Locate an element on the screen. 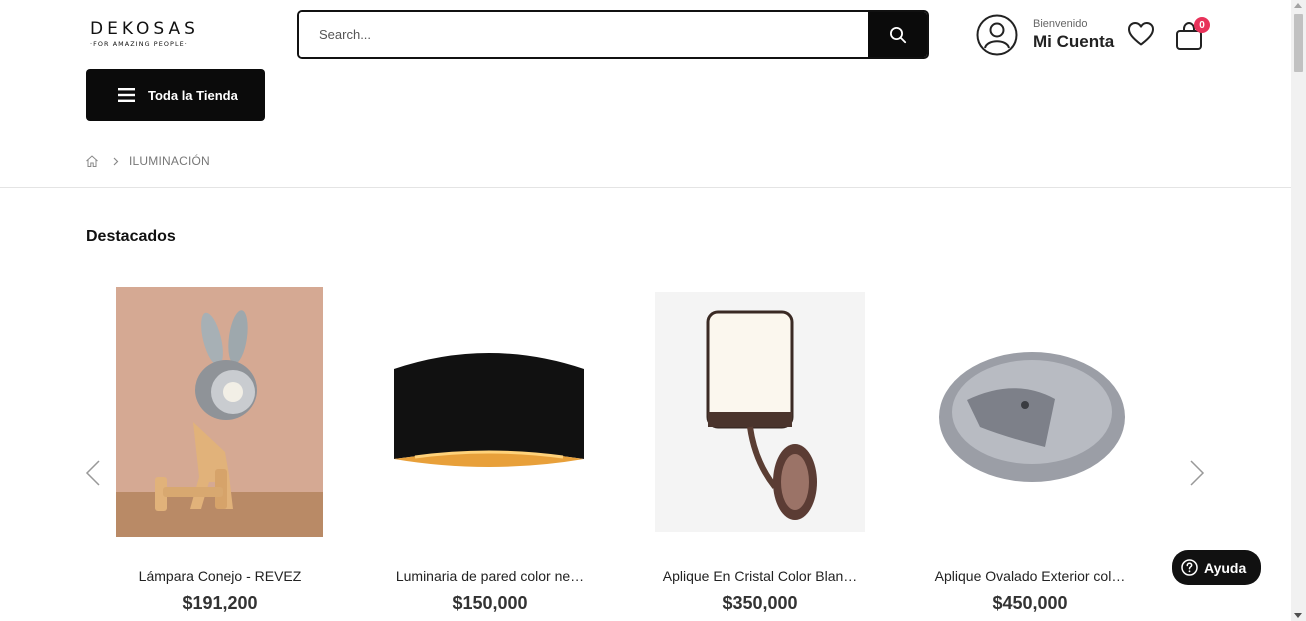  product-price: $150,000 is located at coordinates (490, 603).